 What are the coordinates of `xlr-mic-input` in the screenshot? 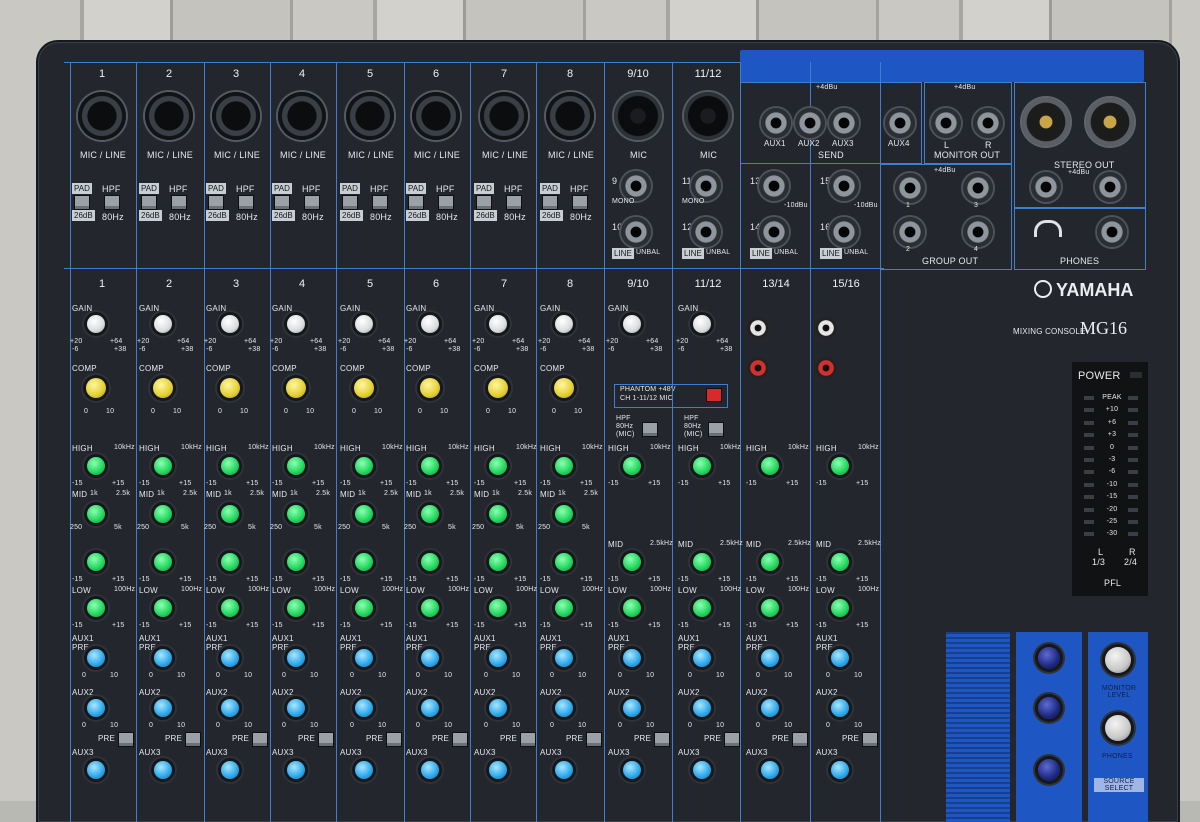 It's located at (708, 116).